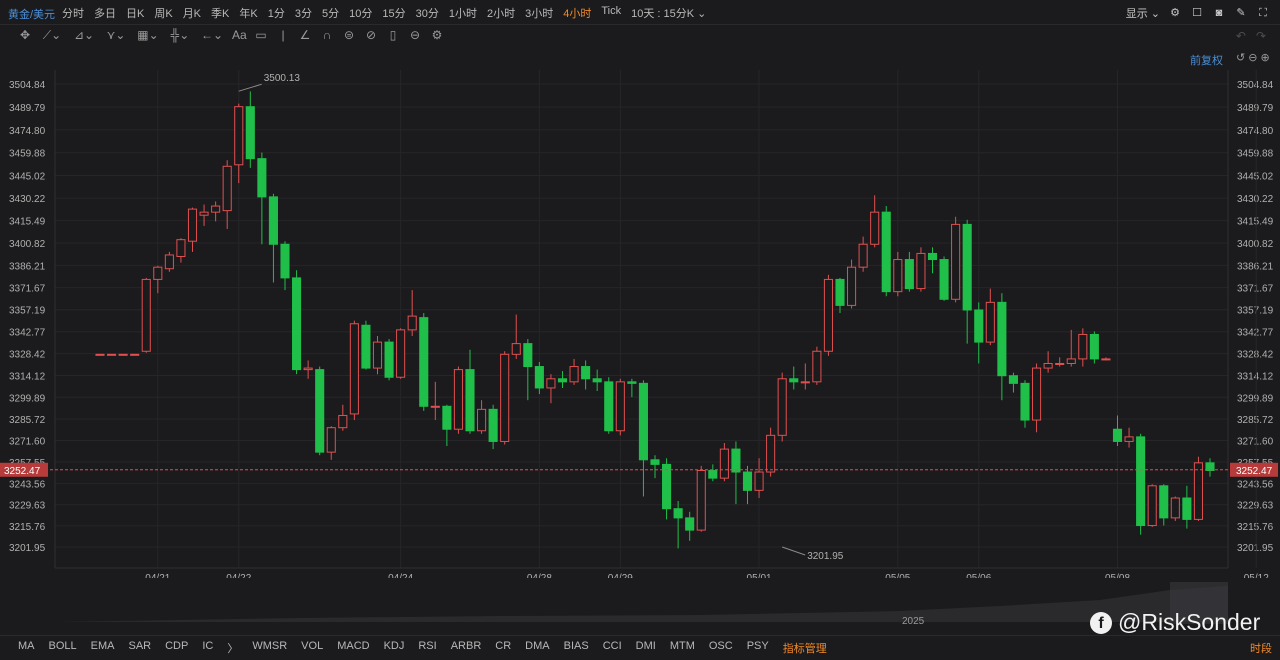  Describe the element at coordinates (394, 648) in the screenshot. I see `indicator-item: KDJ` at that location.